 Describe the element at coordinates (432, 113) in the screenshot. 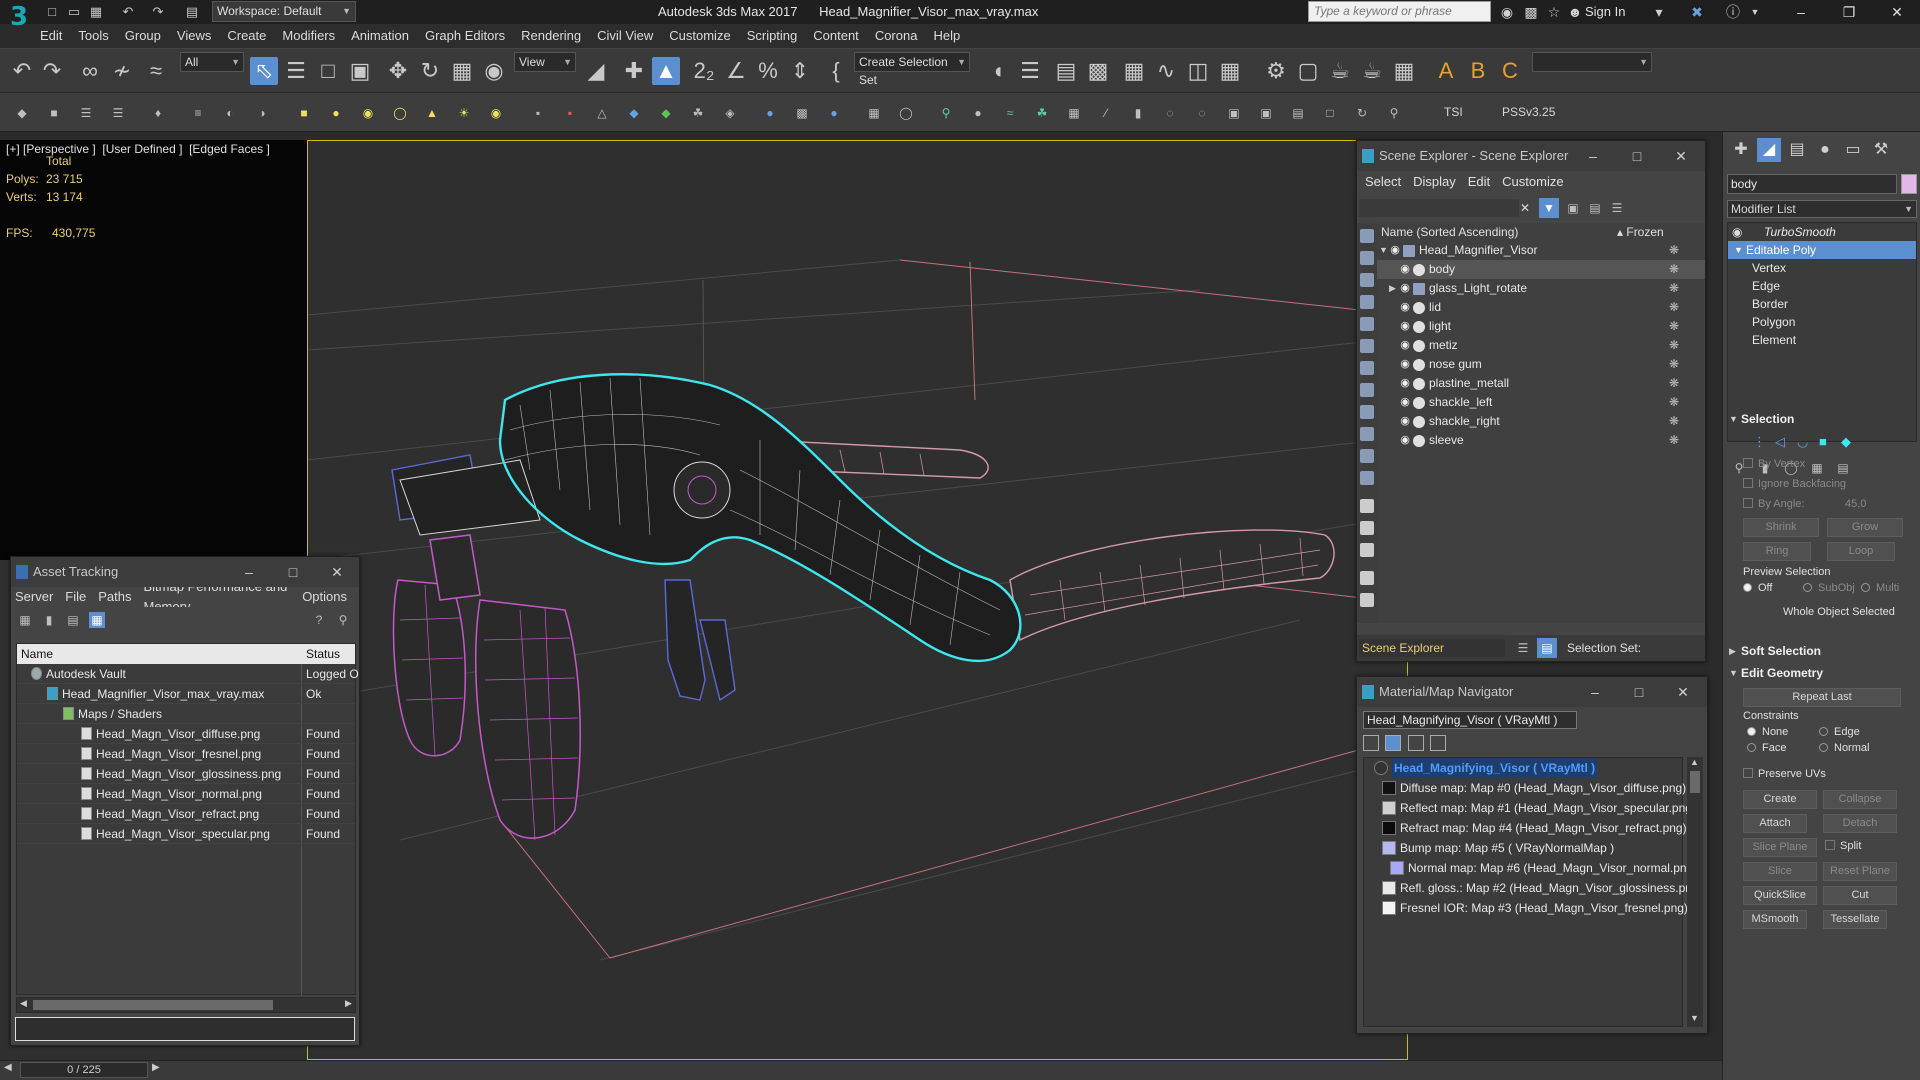

I see `cone-primitive-icon: ▲` at that location.